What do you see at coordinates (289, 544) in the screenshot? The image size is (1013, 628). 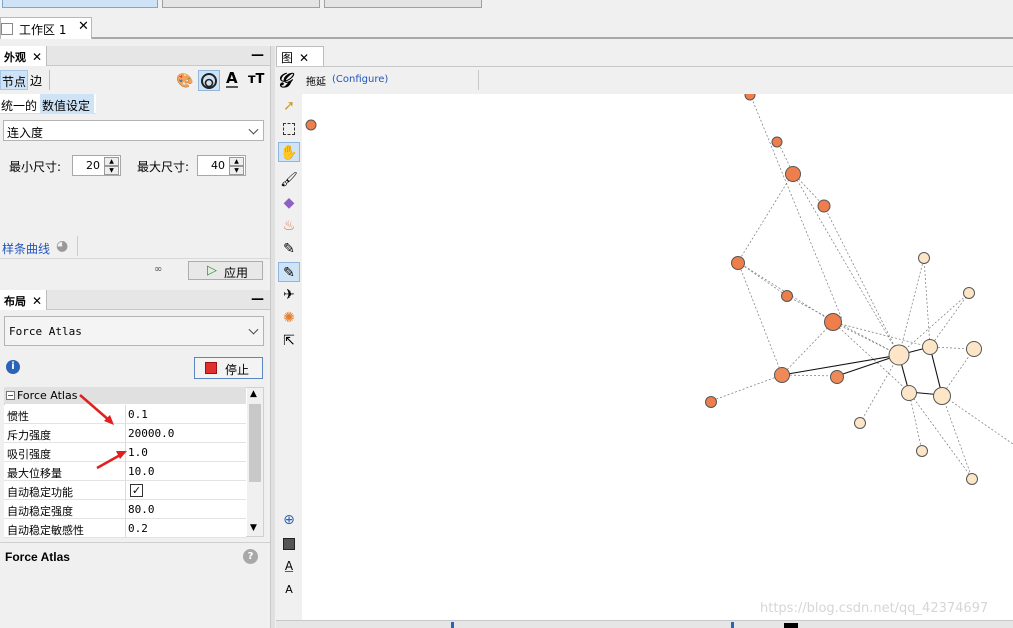 I see `background-color-icon` at bounding box center [289, 544].